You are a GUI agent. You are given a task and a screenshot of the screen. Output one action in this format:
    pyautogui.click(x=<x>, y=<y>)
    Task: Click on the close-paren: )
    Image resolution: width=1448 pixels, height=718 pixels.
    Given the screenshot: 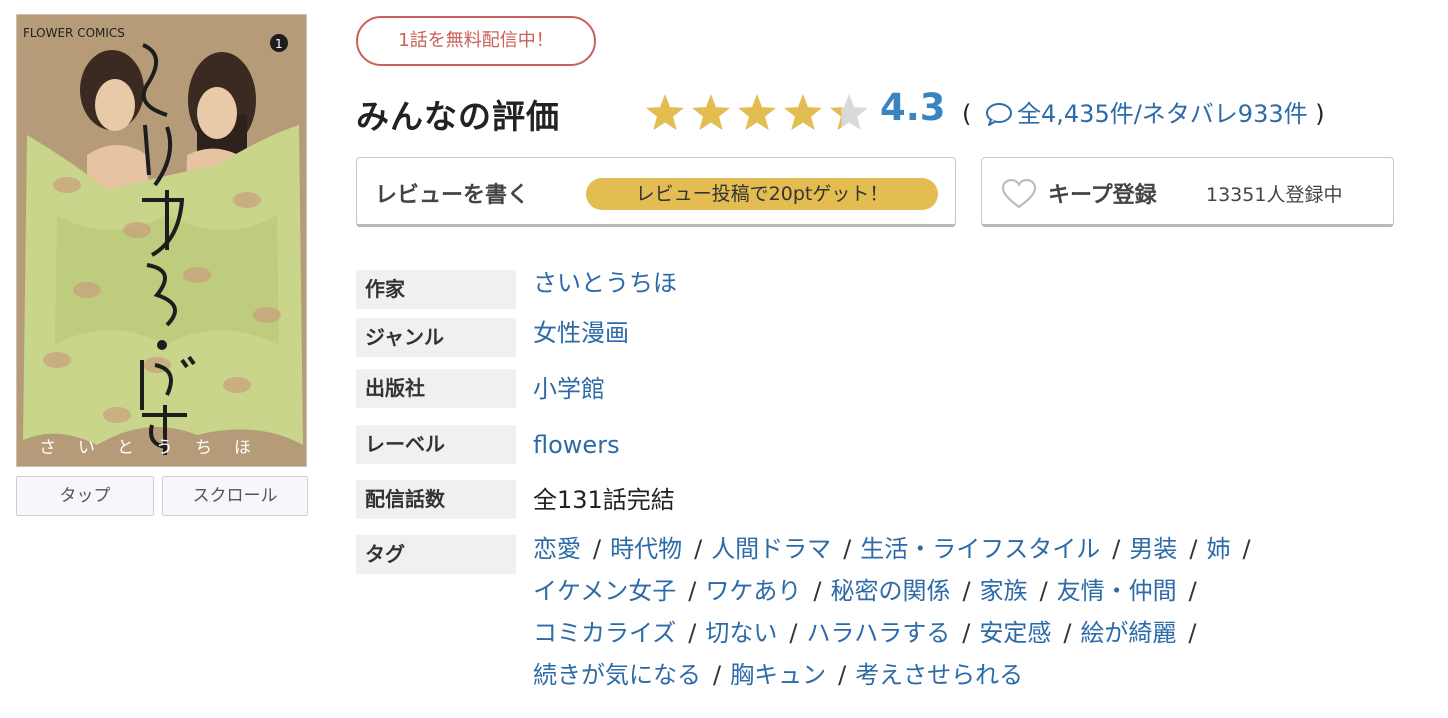 What is the action you would take?
    pyautogui.click(x=1320, y=114)
    